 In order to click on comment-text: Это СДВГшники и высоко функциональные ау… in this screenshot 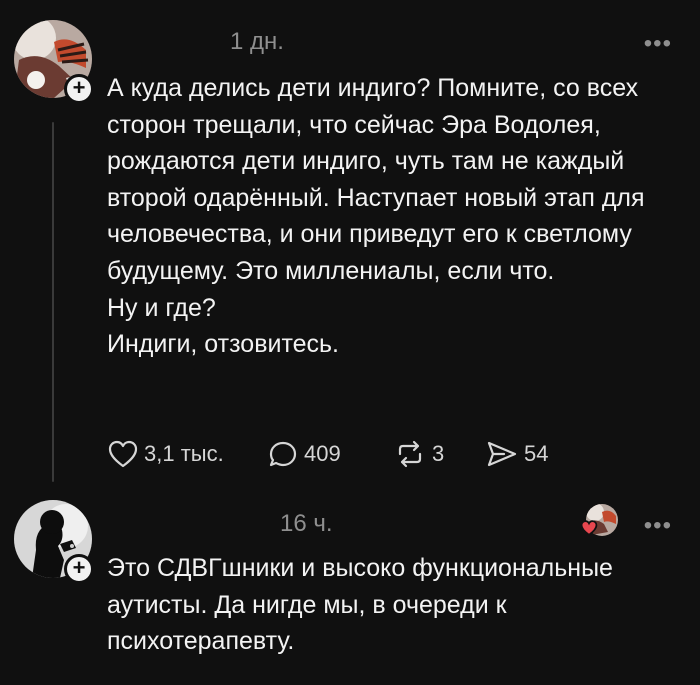, I will do `click(360, 605)`.